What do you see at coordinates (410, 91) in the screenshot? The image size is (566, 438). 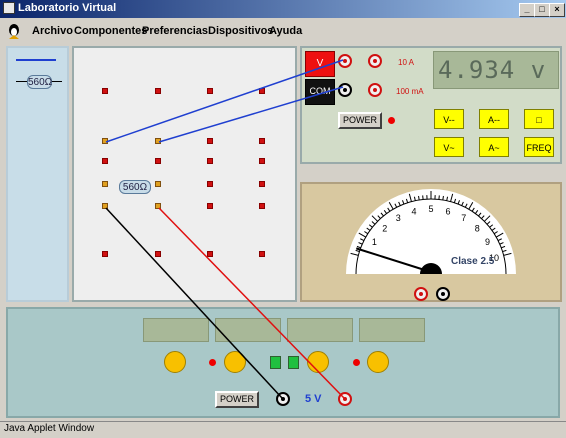 I see `range-100ma-label: 100 mA` at bounding box center [410, 91].